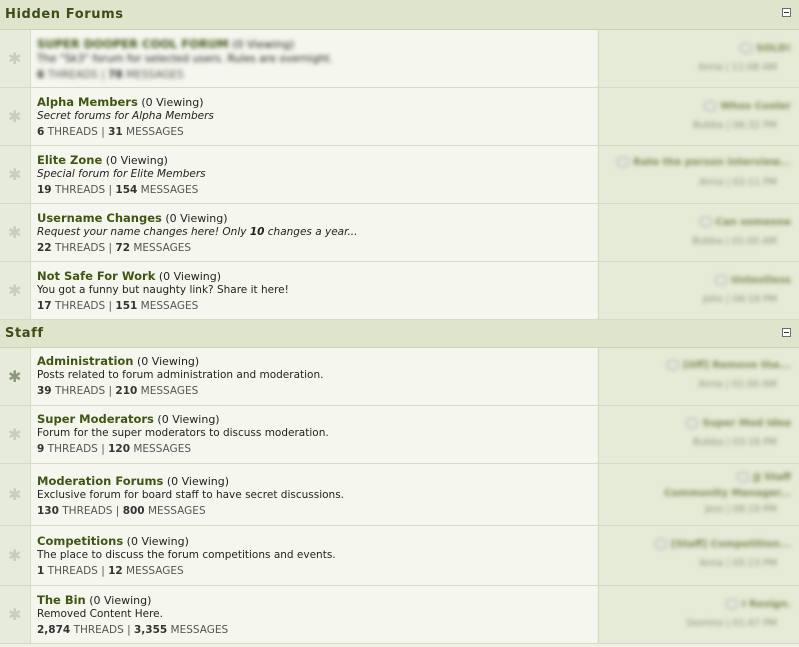 This screenshot has height=647, width=799. Describe the element at coordinates (110, 75) in the screenshot. I see `forum-stats: 6 THREADS | 78 MESSAGES` at that location.